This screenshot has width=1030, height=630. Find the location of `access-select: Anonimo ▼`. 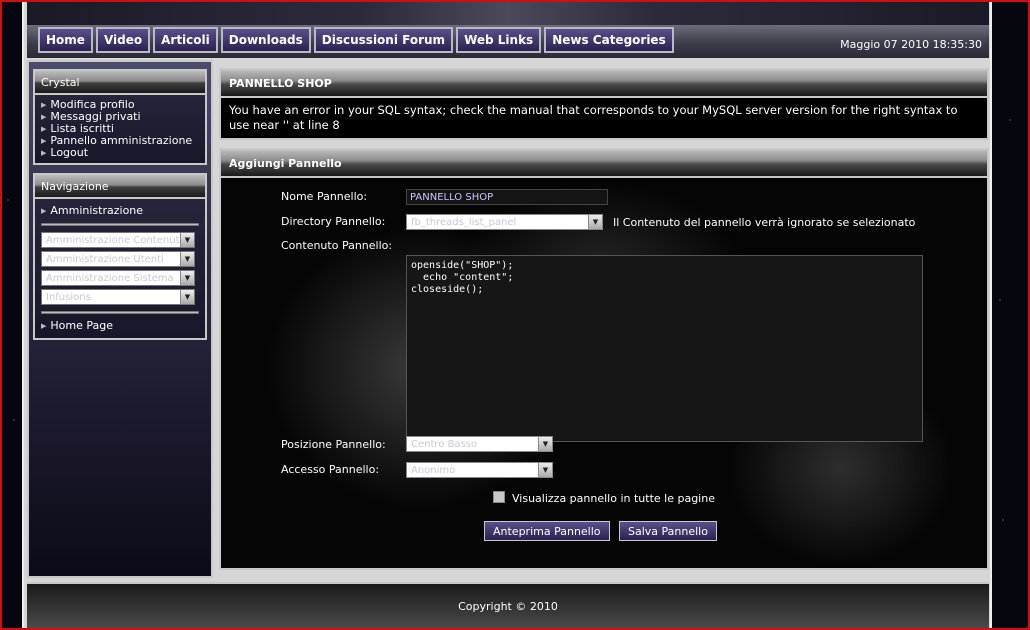

access-select: Anonimo ▼ is located at coordinates (479, 470).